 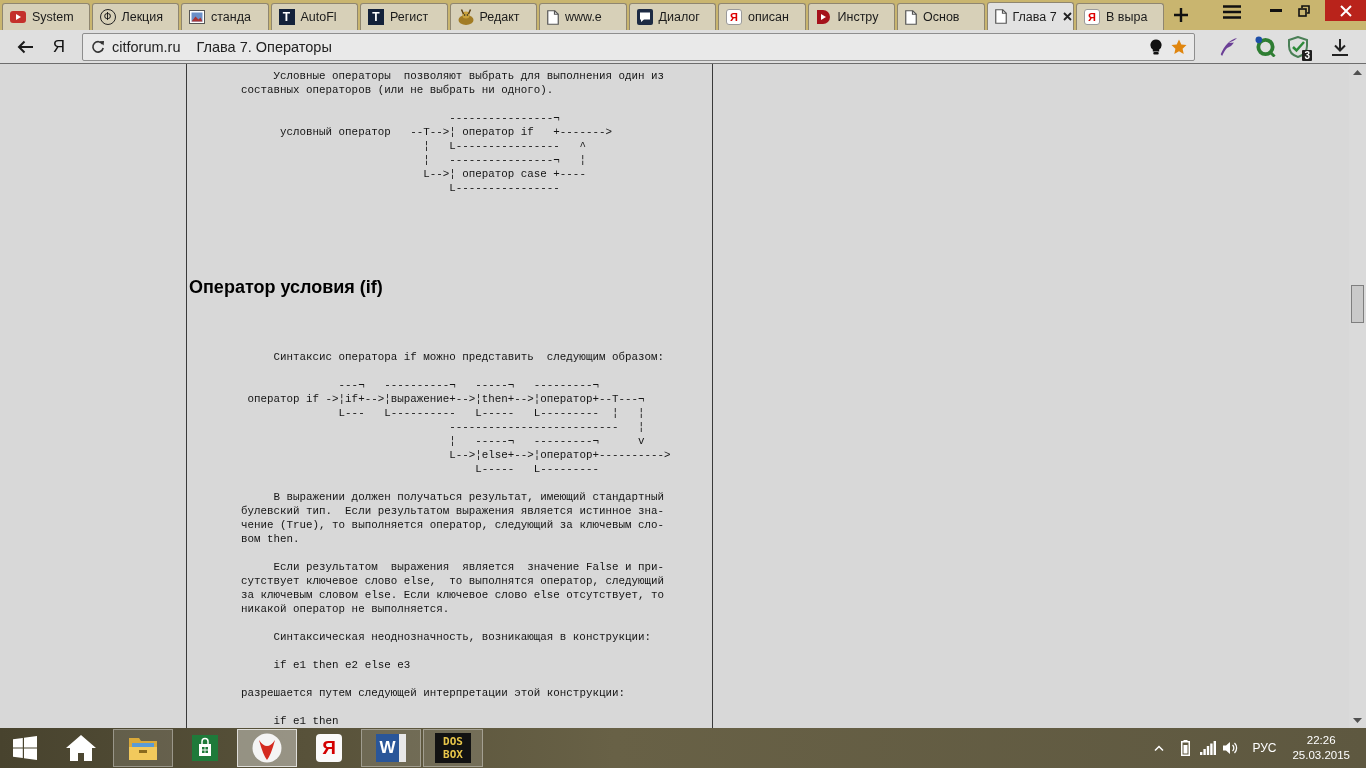 What do you see at coordinates (1264, 748) in the screenshot?
I see `language-indicator: РУС` at bounding box center [1264, 748].